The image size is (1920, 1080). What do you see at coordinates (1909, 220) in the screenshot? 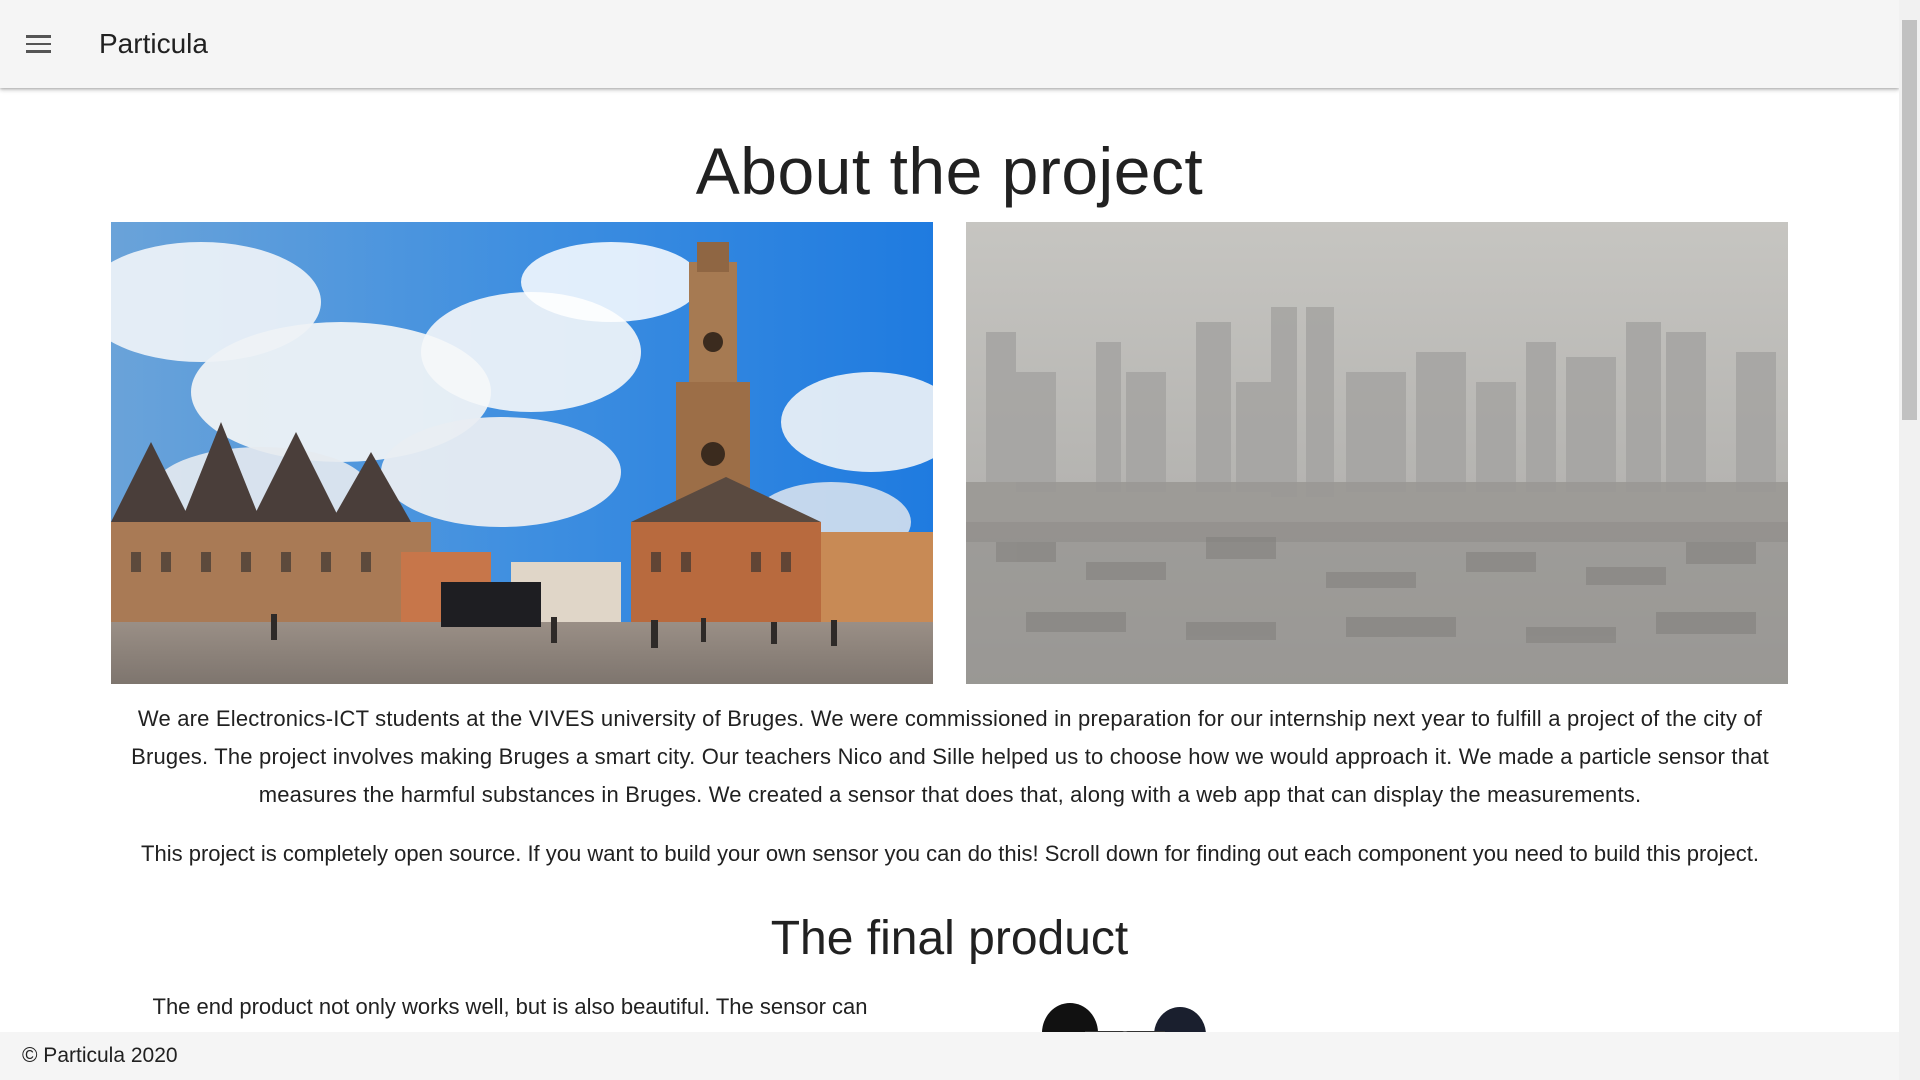
I see `scrollbar-thumb` at bounding box center [1909, 220].